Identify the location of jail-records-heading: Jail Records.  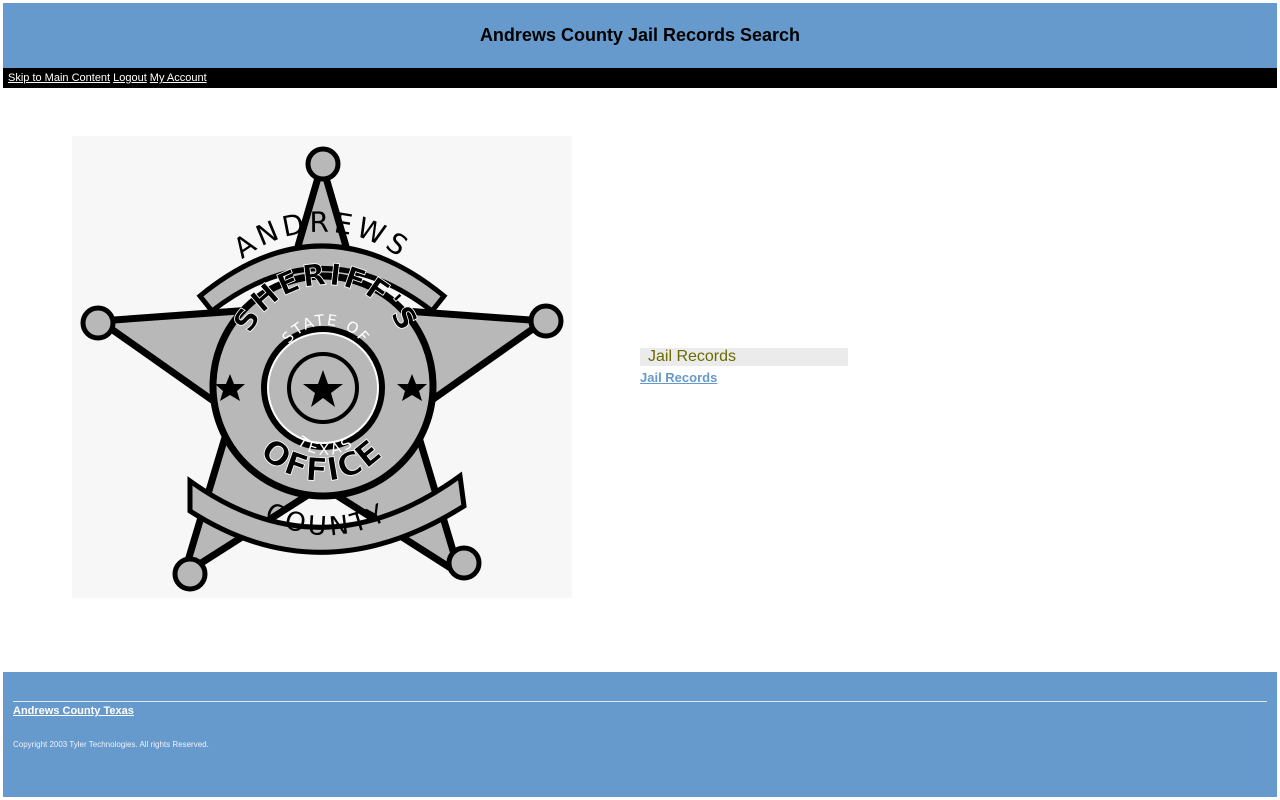
(744, 357).